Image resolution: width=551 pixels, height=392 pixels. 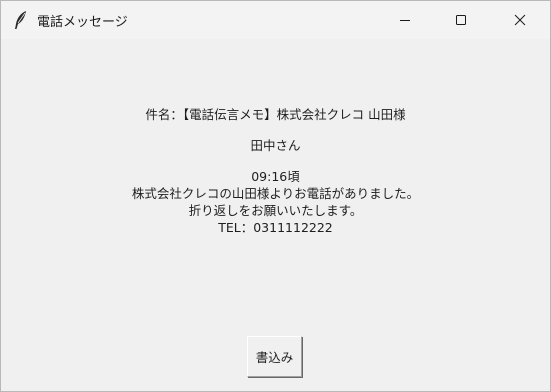 I want to click on body-line-1: 株式会社クレコの山田様よりお電話がありました。, so click(x=275, y=193).